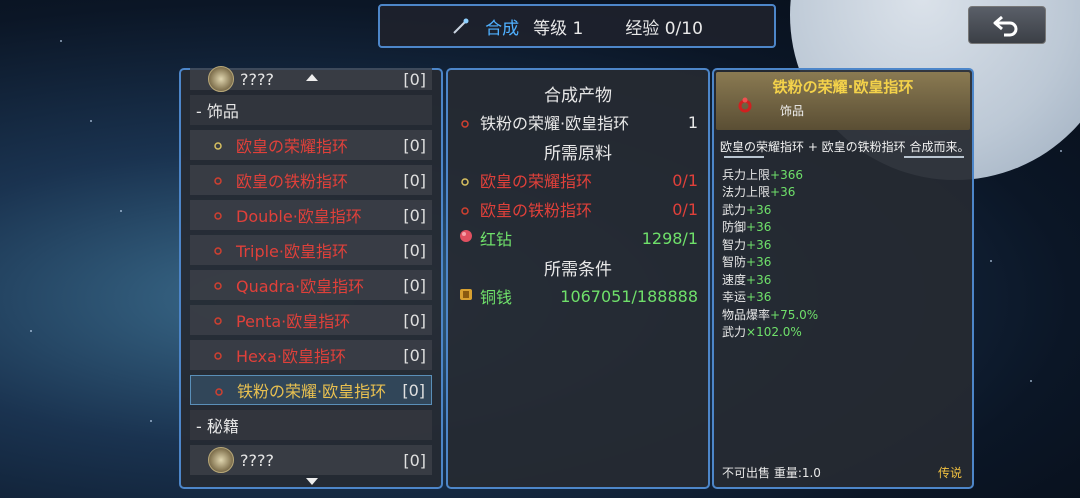 The width and height of the screenshot is (1080, 498). Describe the element at coordinates (311, 250) in the screenshot. I see `list-item: Triple·欧皇指环 [0]` at that location.